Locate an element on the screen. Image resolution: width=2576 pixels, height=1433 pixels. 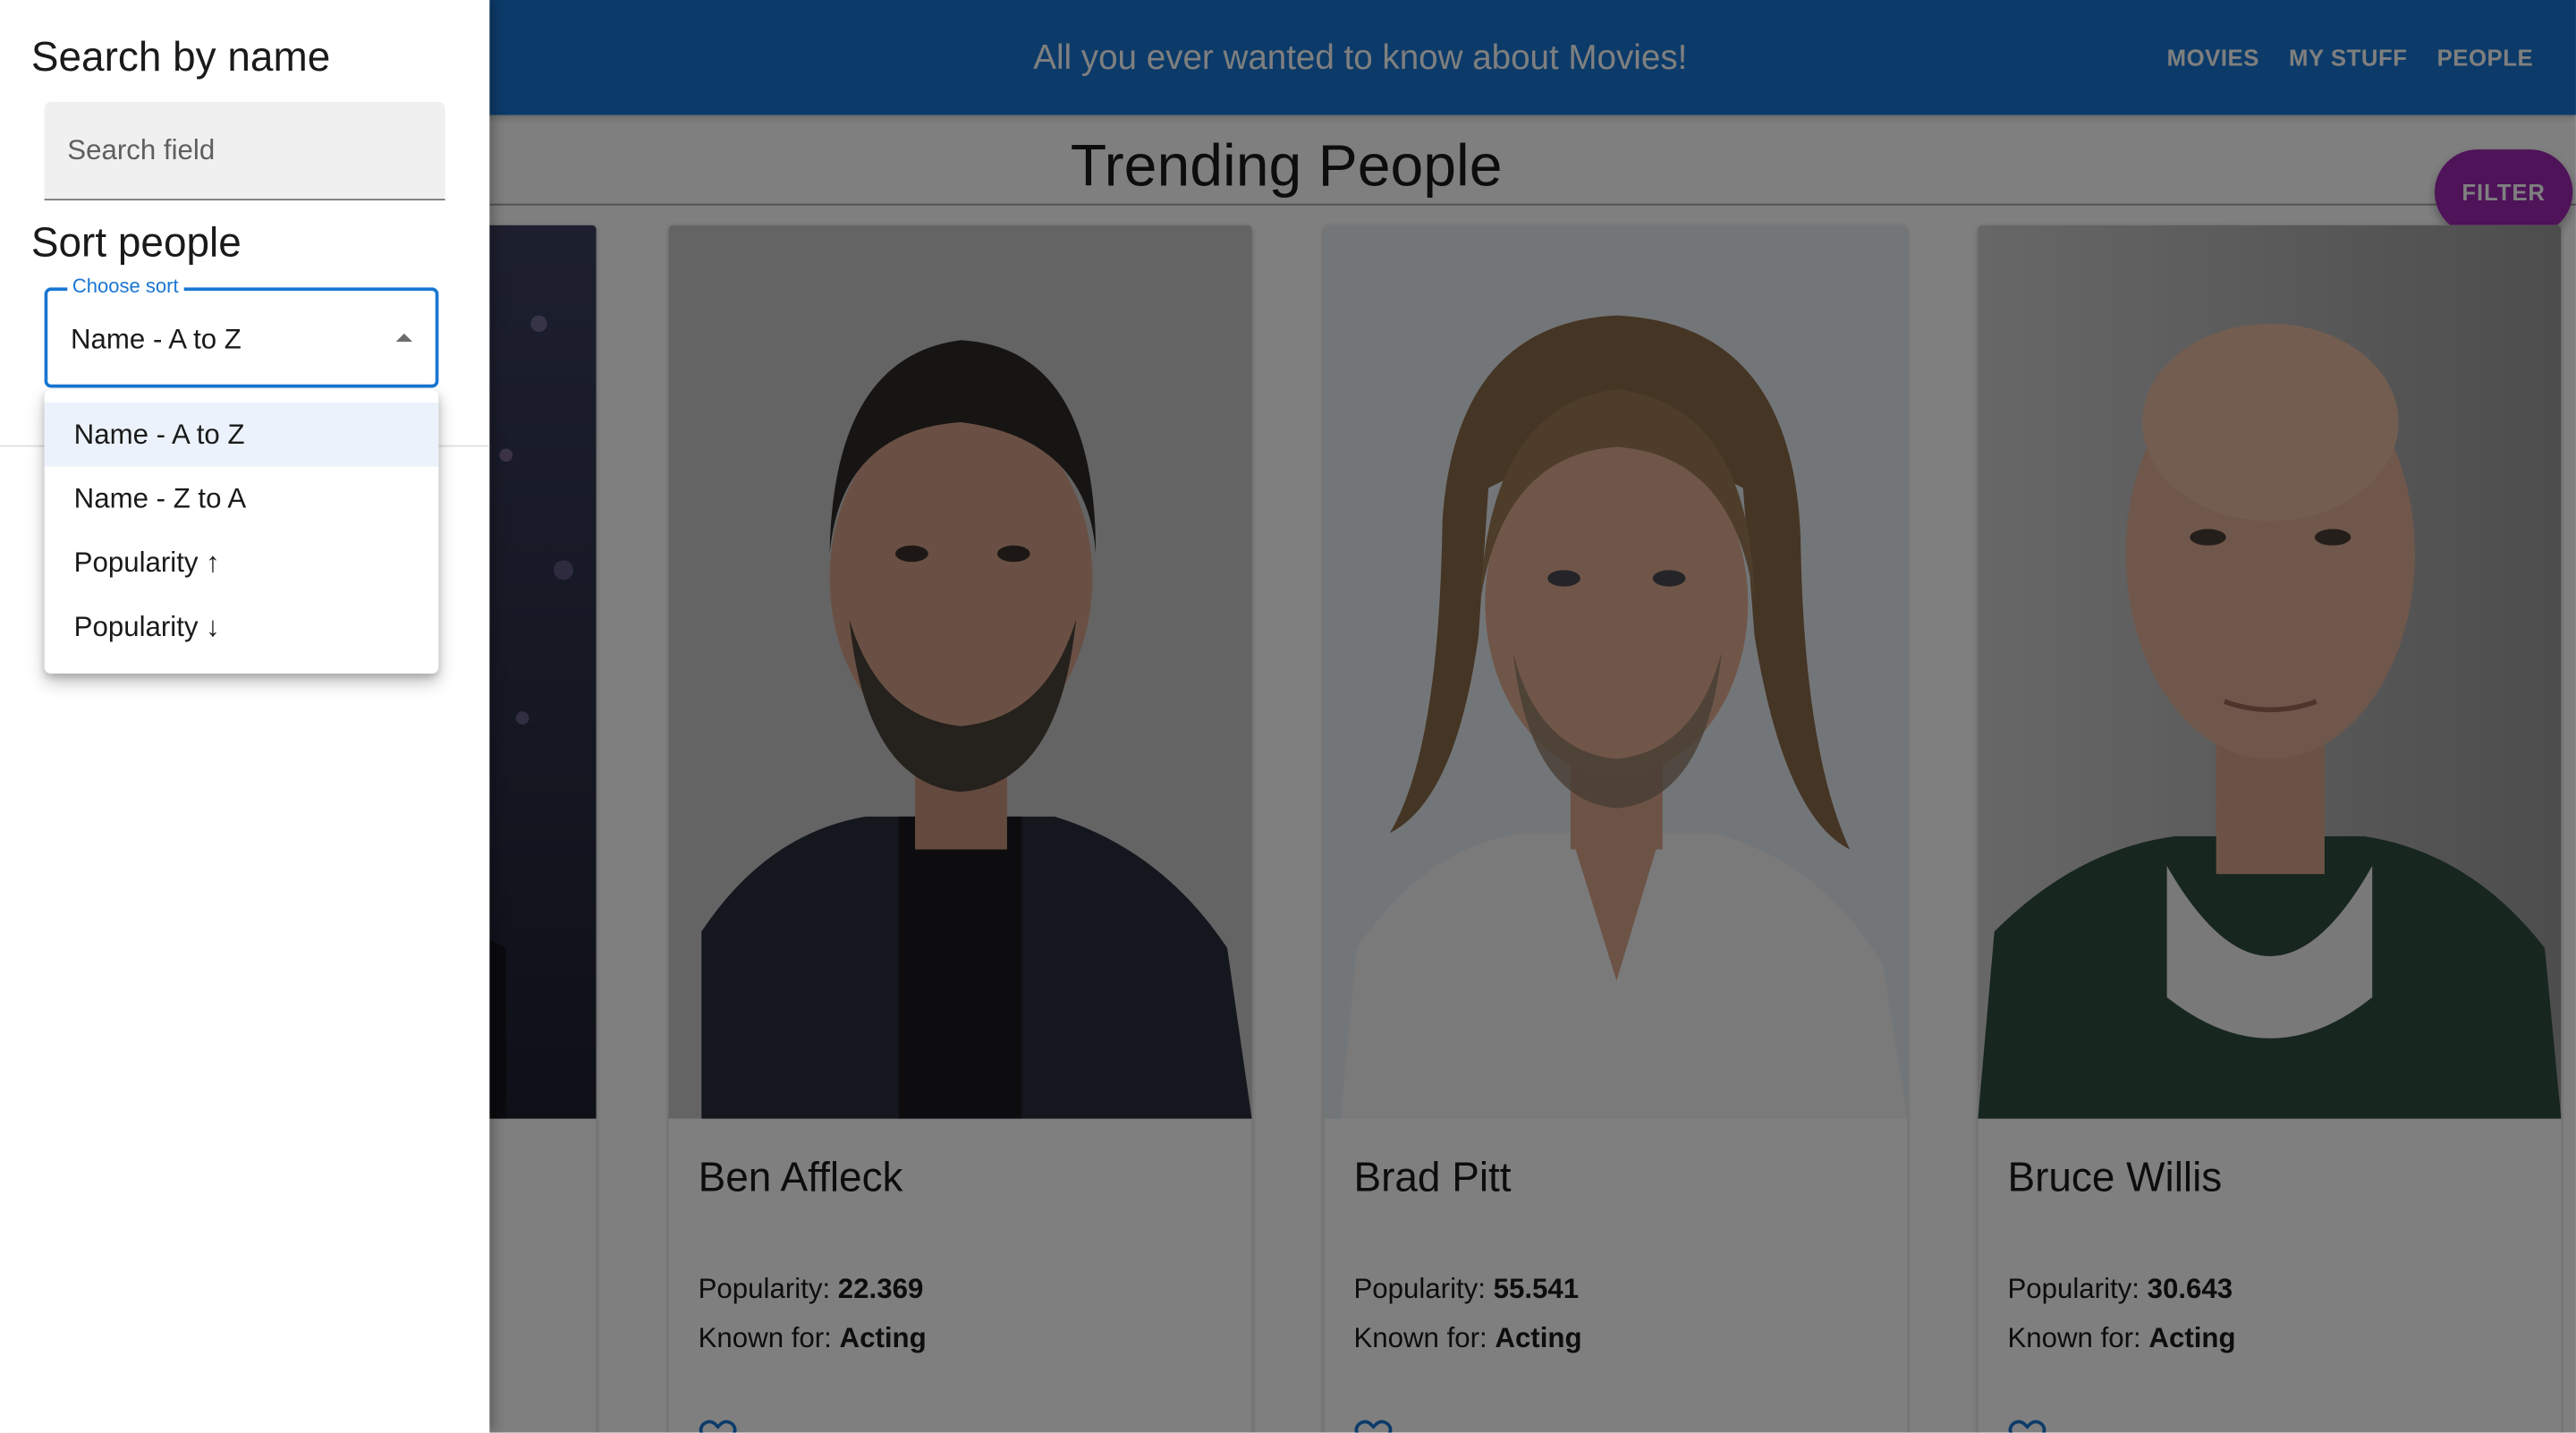
sort-select-value: Name - A to Z is located at coordinates (156, 339).